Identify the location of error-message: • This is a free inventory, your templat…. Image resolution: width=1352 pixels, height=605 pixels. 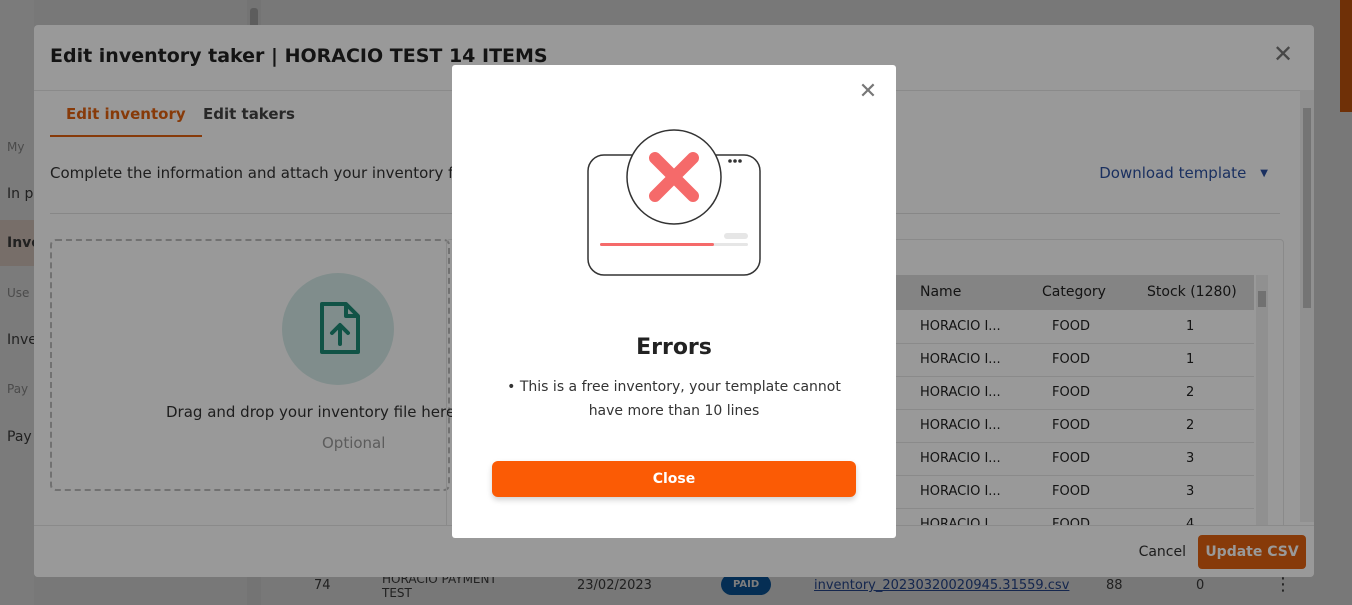
(674, 399).